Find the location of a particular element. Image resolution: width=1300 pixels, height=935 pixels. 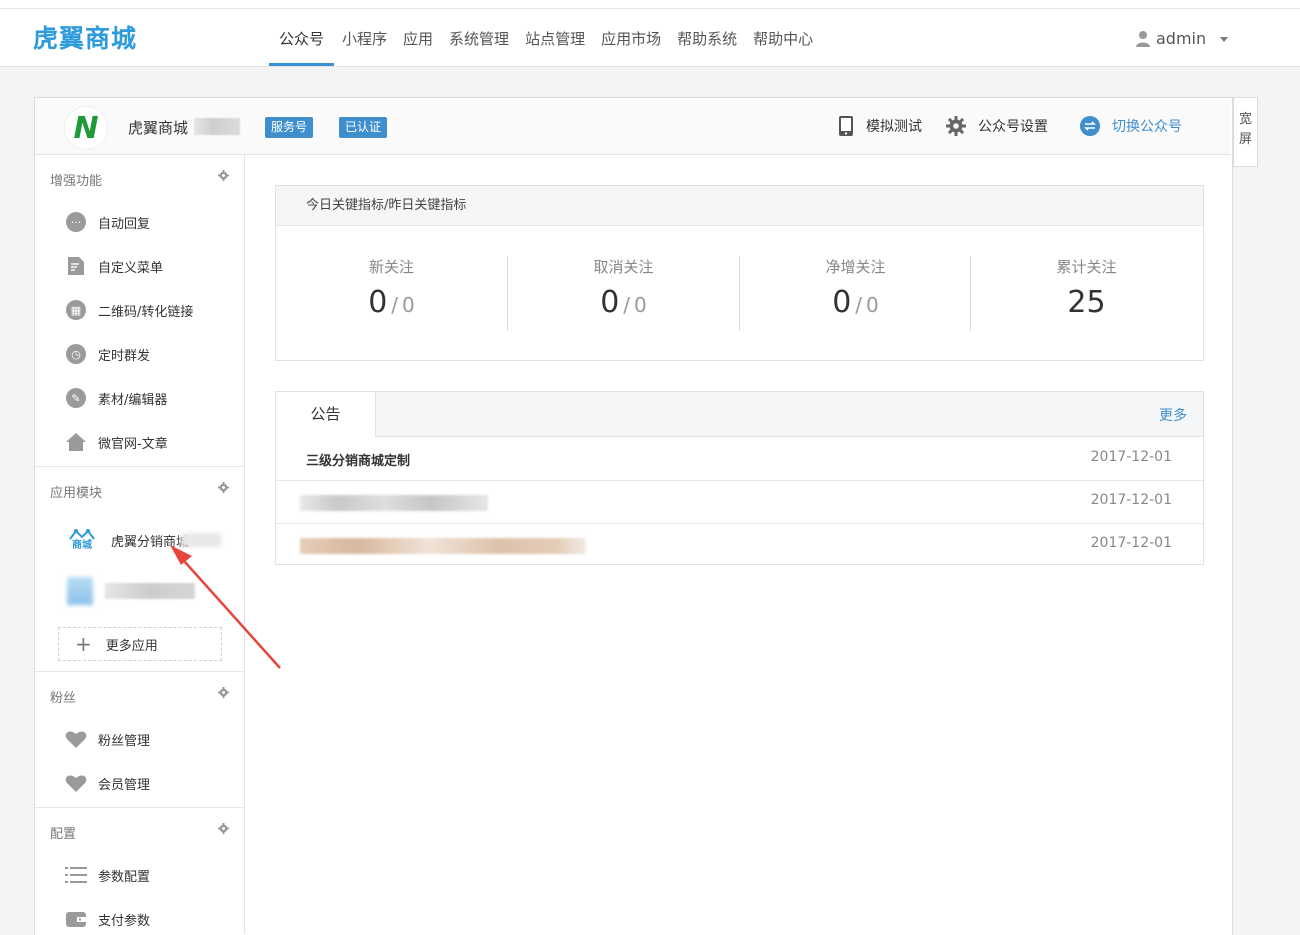

sidebar-item-auto-reply: ··· 自动回复 is located at coordinates (107, 222).